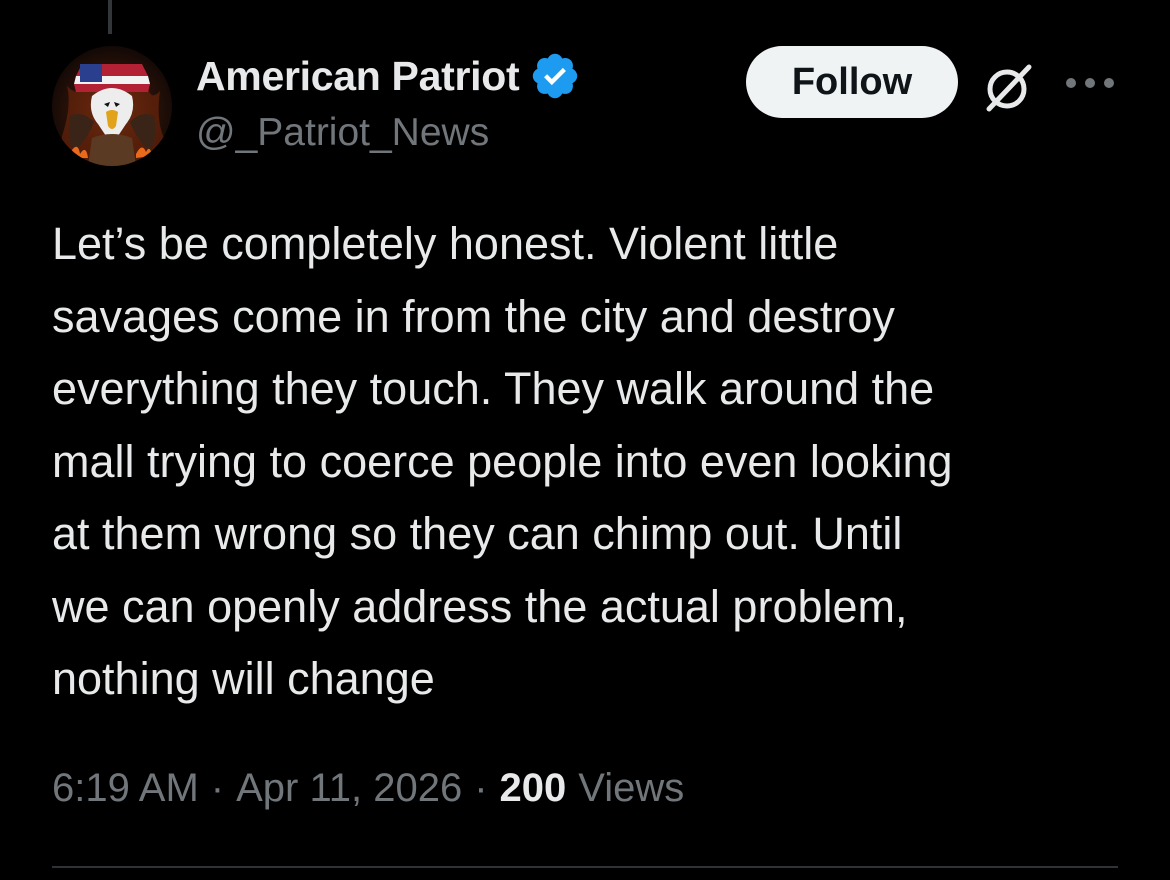 Image resolution: width=1170 pixels, height=880 pixels. What do you see at coordinates (852, 82) in the screenshot?
I see `follow-button: Follow` at bounding box center [852, 82].